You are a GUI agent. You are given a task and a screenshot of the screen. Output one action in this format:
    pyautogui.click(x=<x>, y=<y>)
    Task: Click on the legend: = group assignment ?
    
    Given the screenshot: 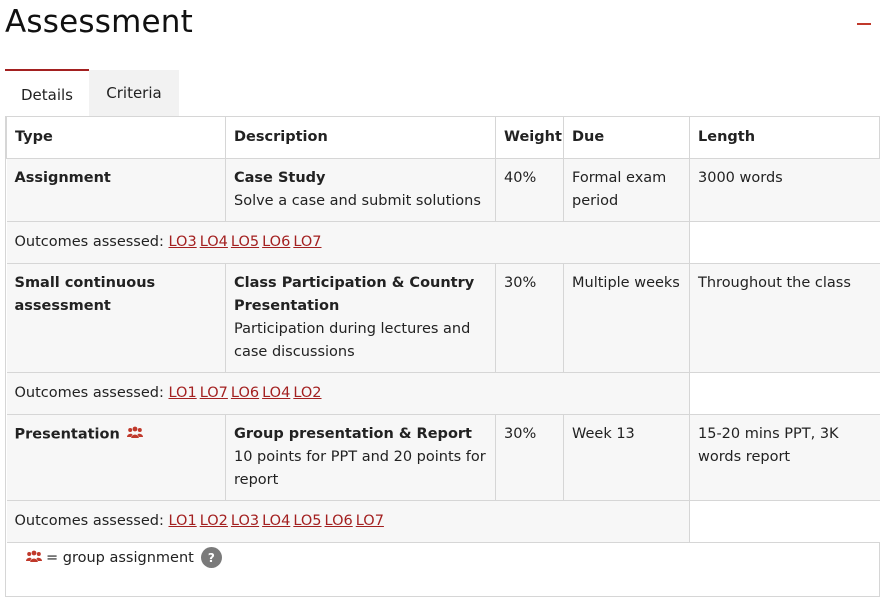 What is the action you would take?
    pyautogui.click(x=122, y=557)
    